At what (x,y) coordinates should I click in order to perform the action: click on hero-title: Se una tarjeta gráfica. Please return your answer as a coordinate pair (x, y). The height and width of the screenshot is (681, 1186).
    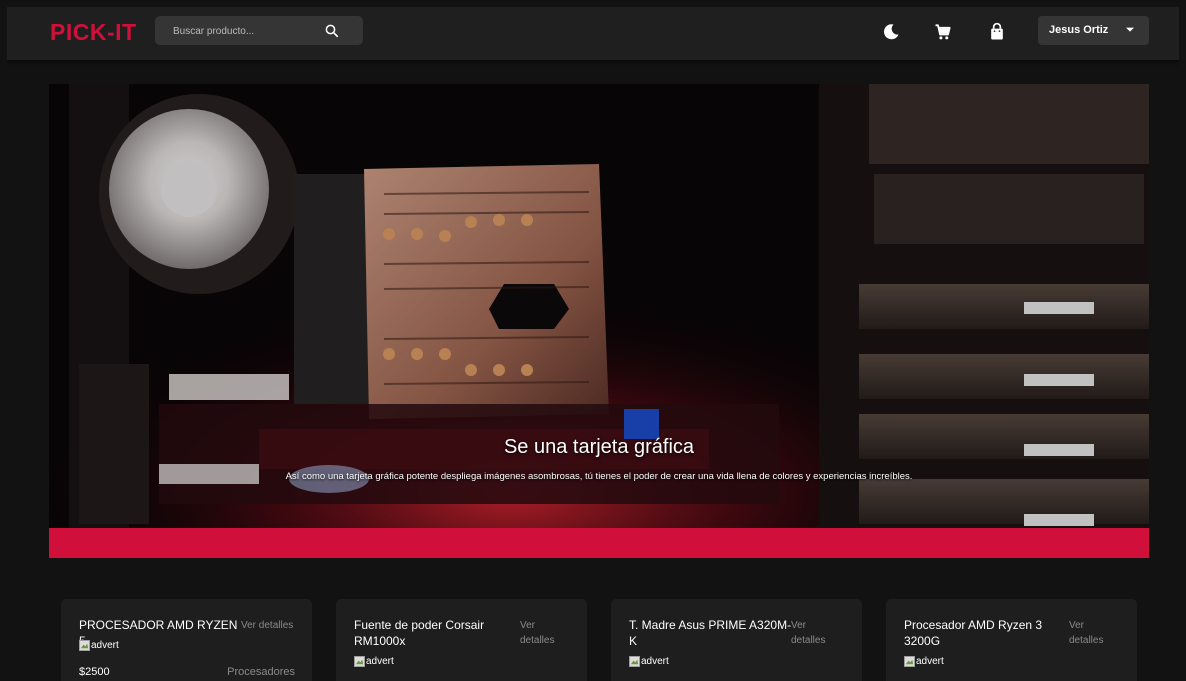
    Looking at the image, I should click on (599, 447).